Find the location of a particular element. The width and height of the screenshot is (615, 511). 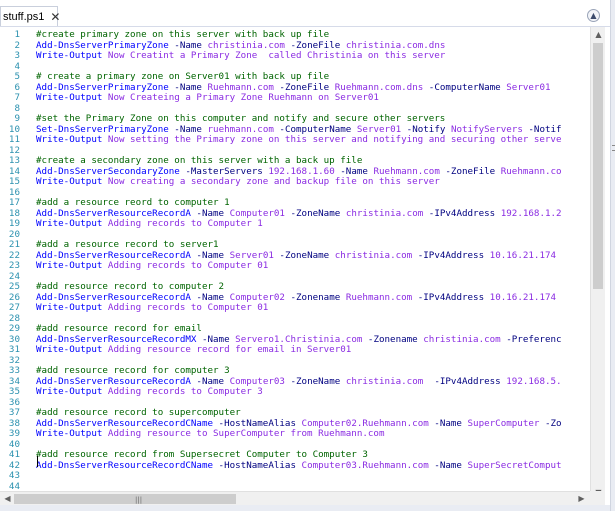

code-token-text: 192.168.1.60 is located at coordinates (304, 171).